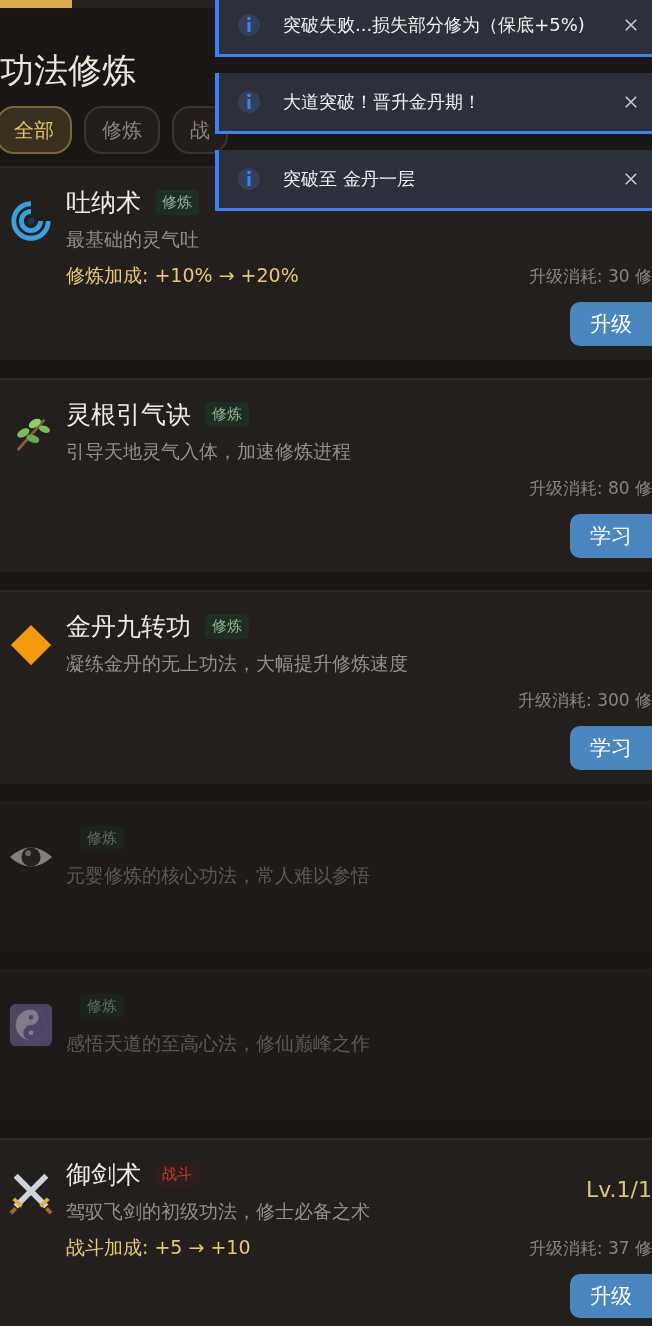  I want to click on bonus-text: 战斗加成: +5 → +10, so click(158, 1247).